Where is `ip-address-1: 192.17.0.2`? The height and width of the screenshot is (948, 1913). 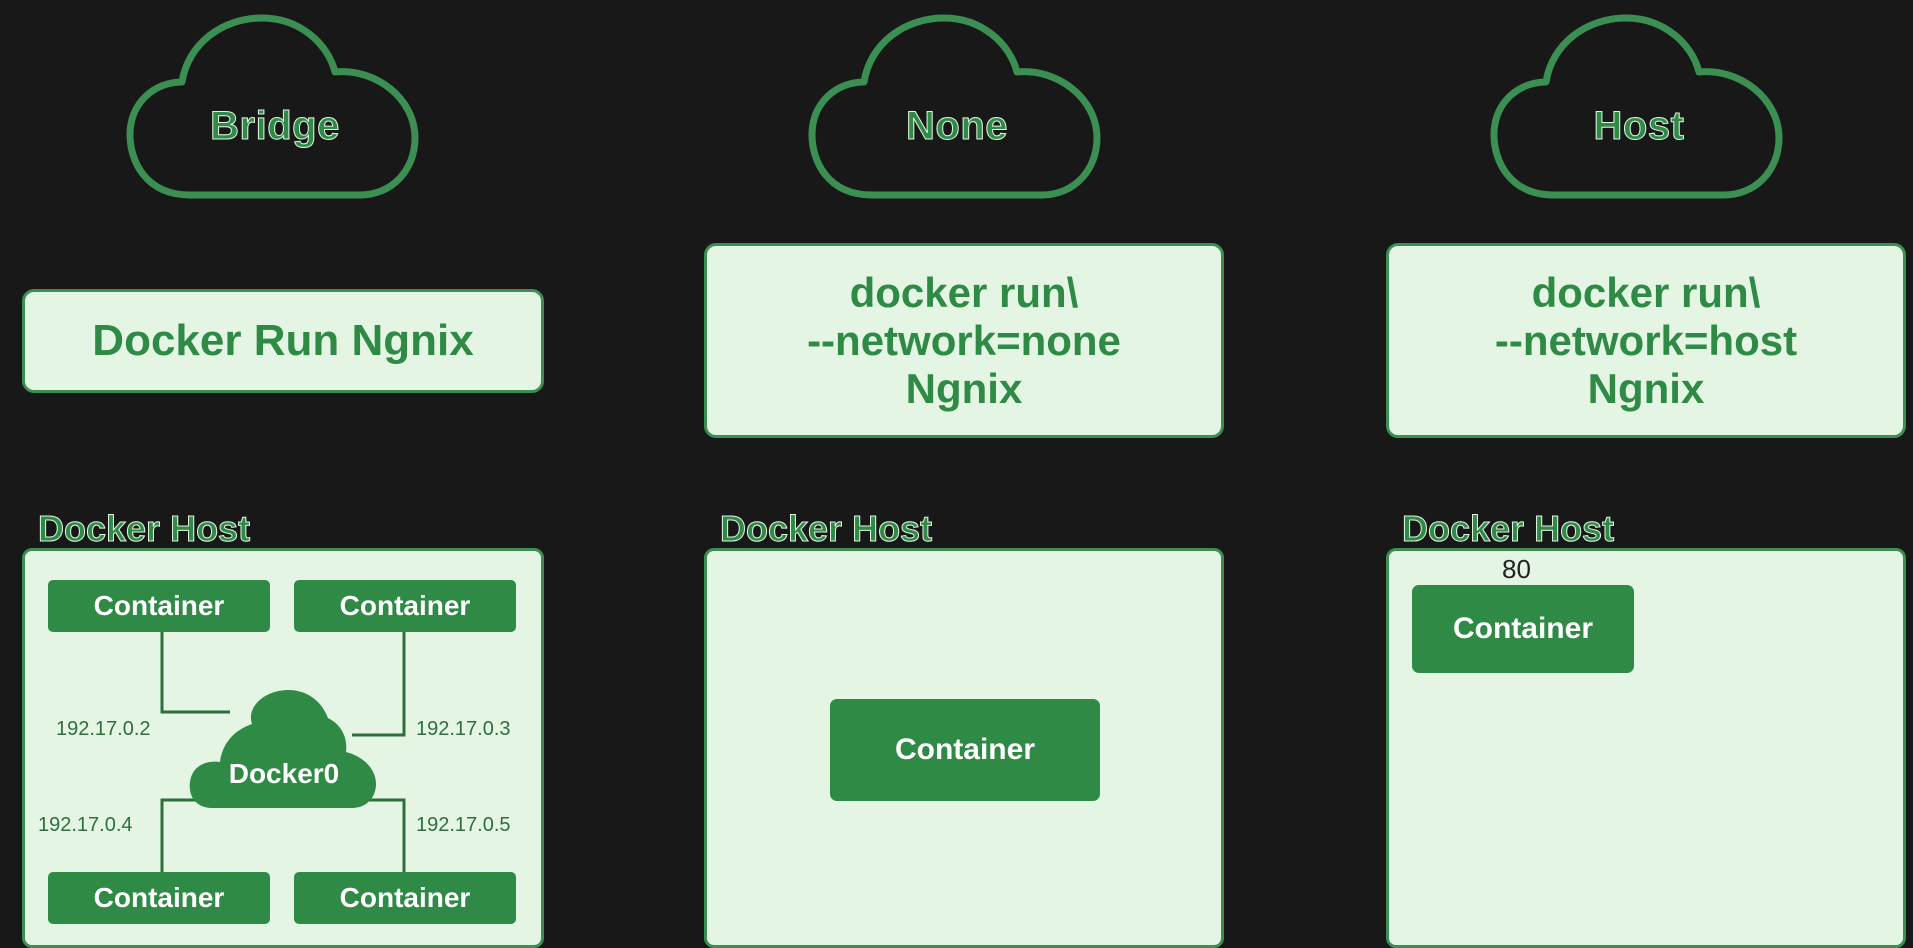 ip-address-1: 192.17.0.2 is located at coordinates (103, 729).